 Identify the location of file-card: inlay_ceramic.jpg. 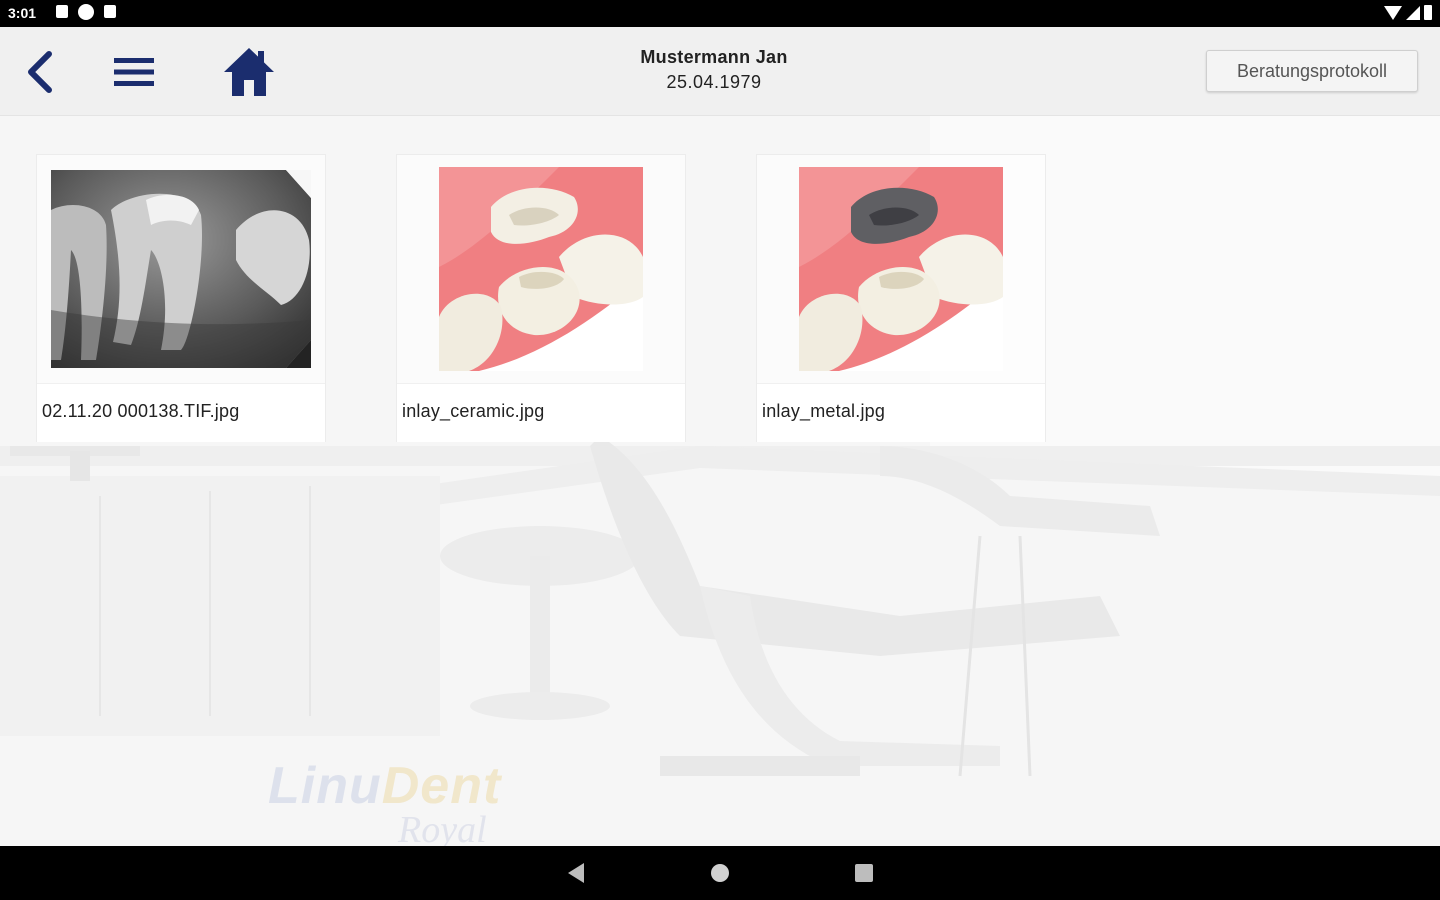
(541, 298).